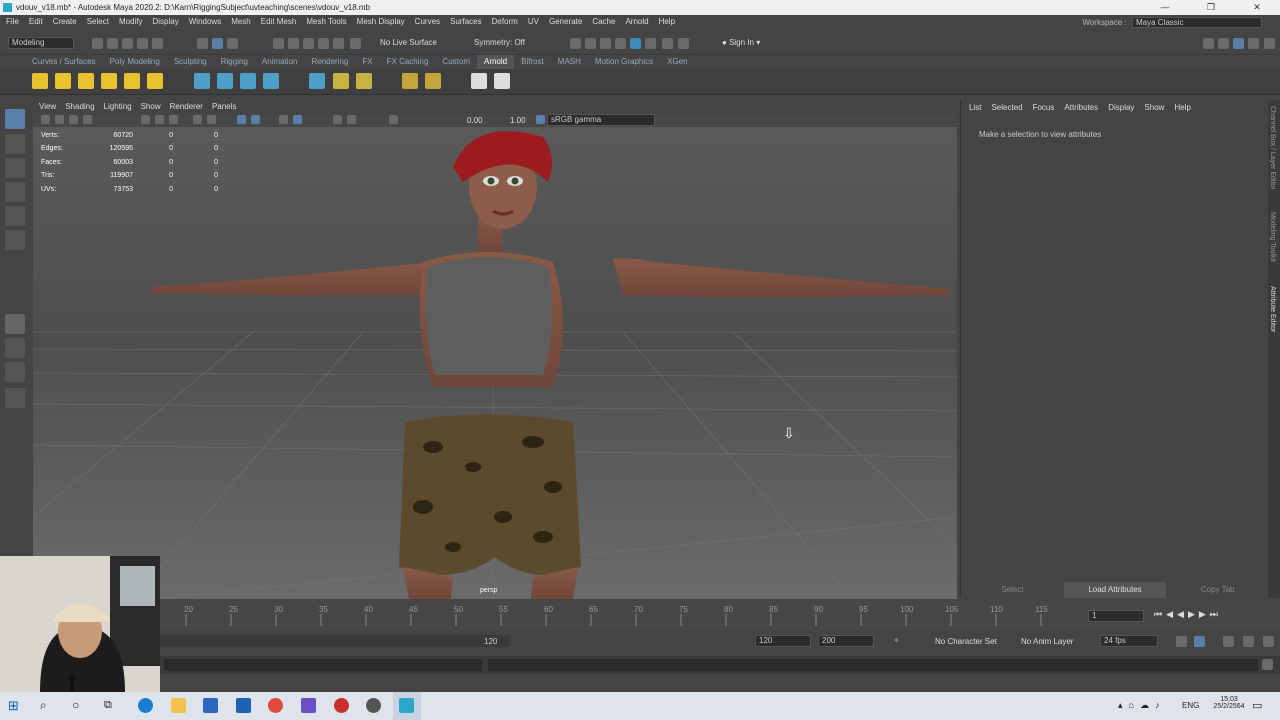 This screenshot has width=1280, height=720. I want to click on export-standin-icon, so click(271, 81).